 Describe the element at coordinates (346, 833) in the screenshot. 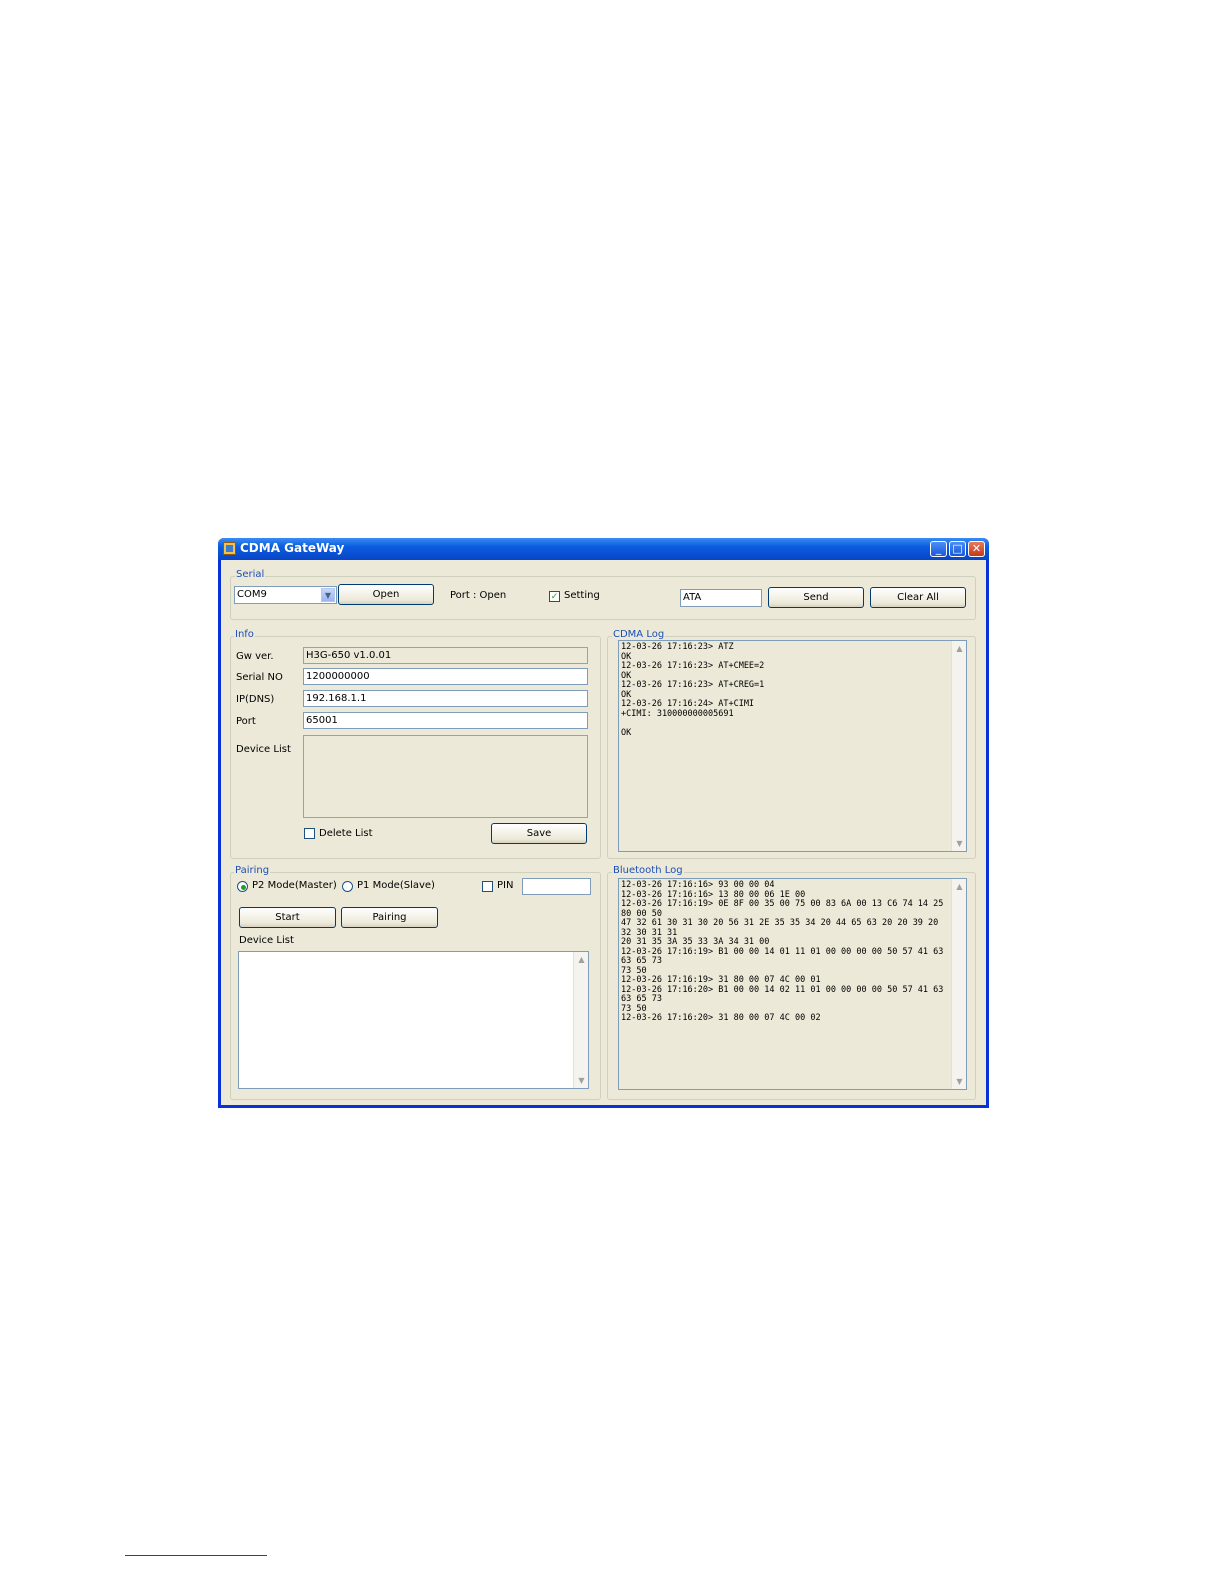

I see `delete-list-label: Delete List` at that location.